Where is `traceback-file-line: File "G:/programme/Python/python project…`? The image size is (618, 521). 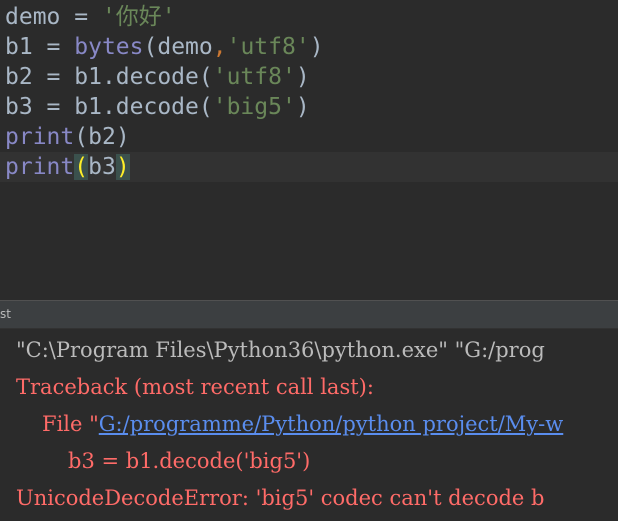 traceback-file-line: File "G:/programme/Python/python project… is located at coordinates (302, 424).